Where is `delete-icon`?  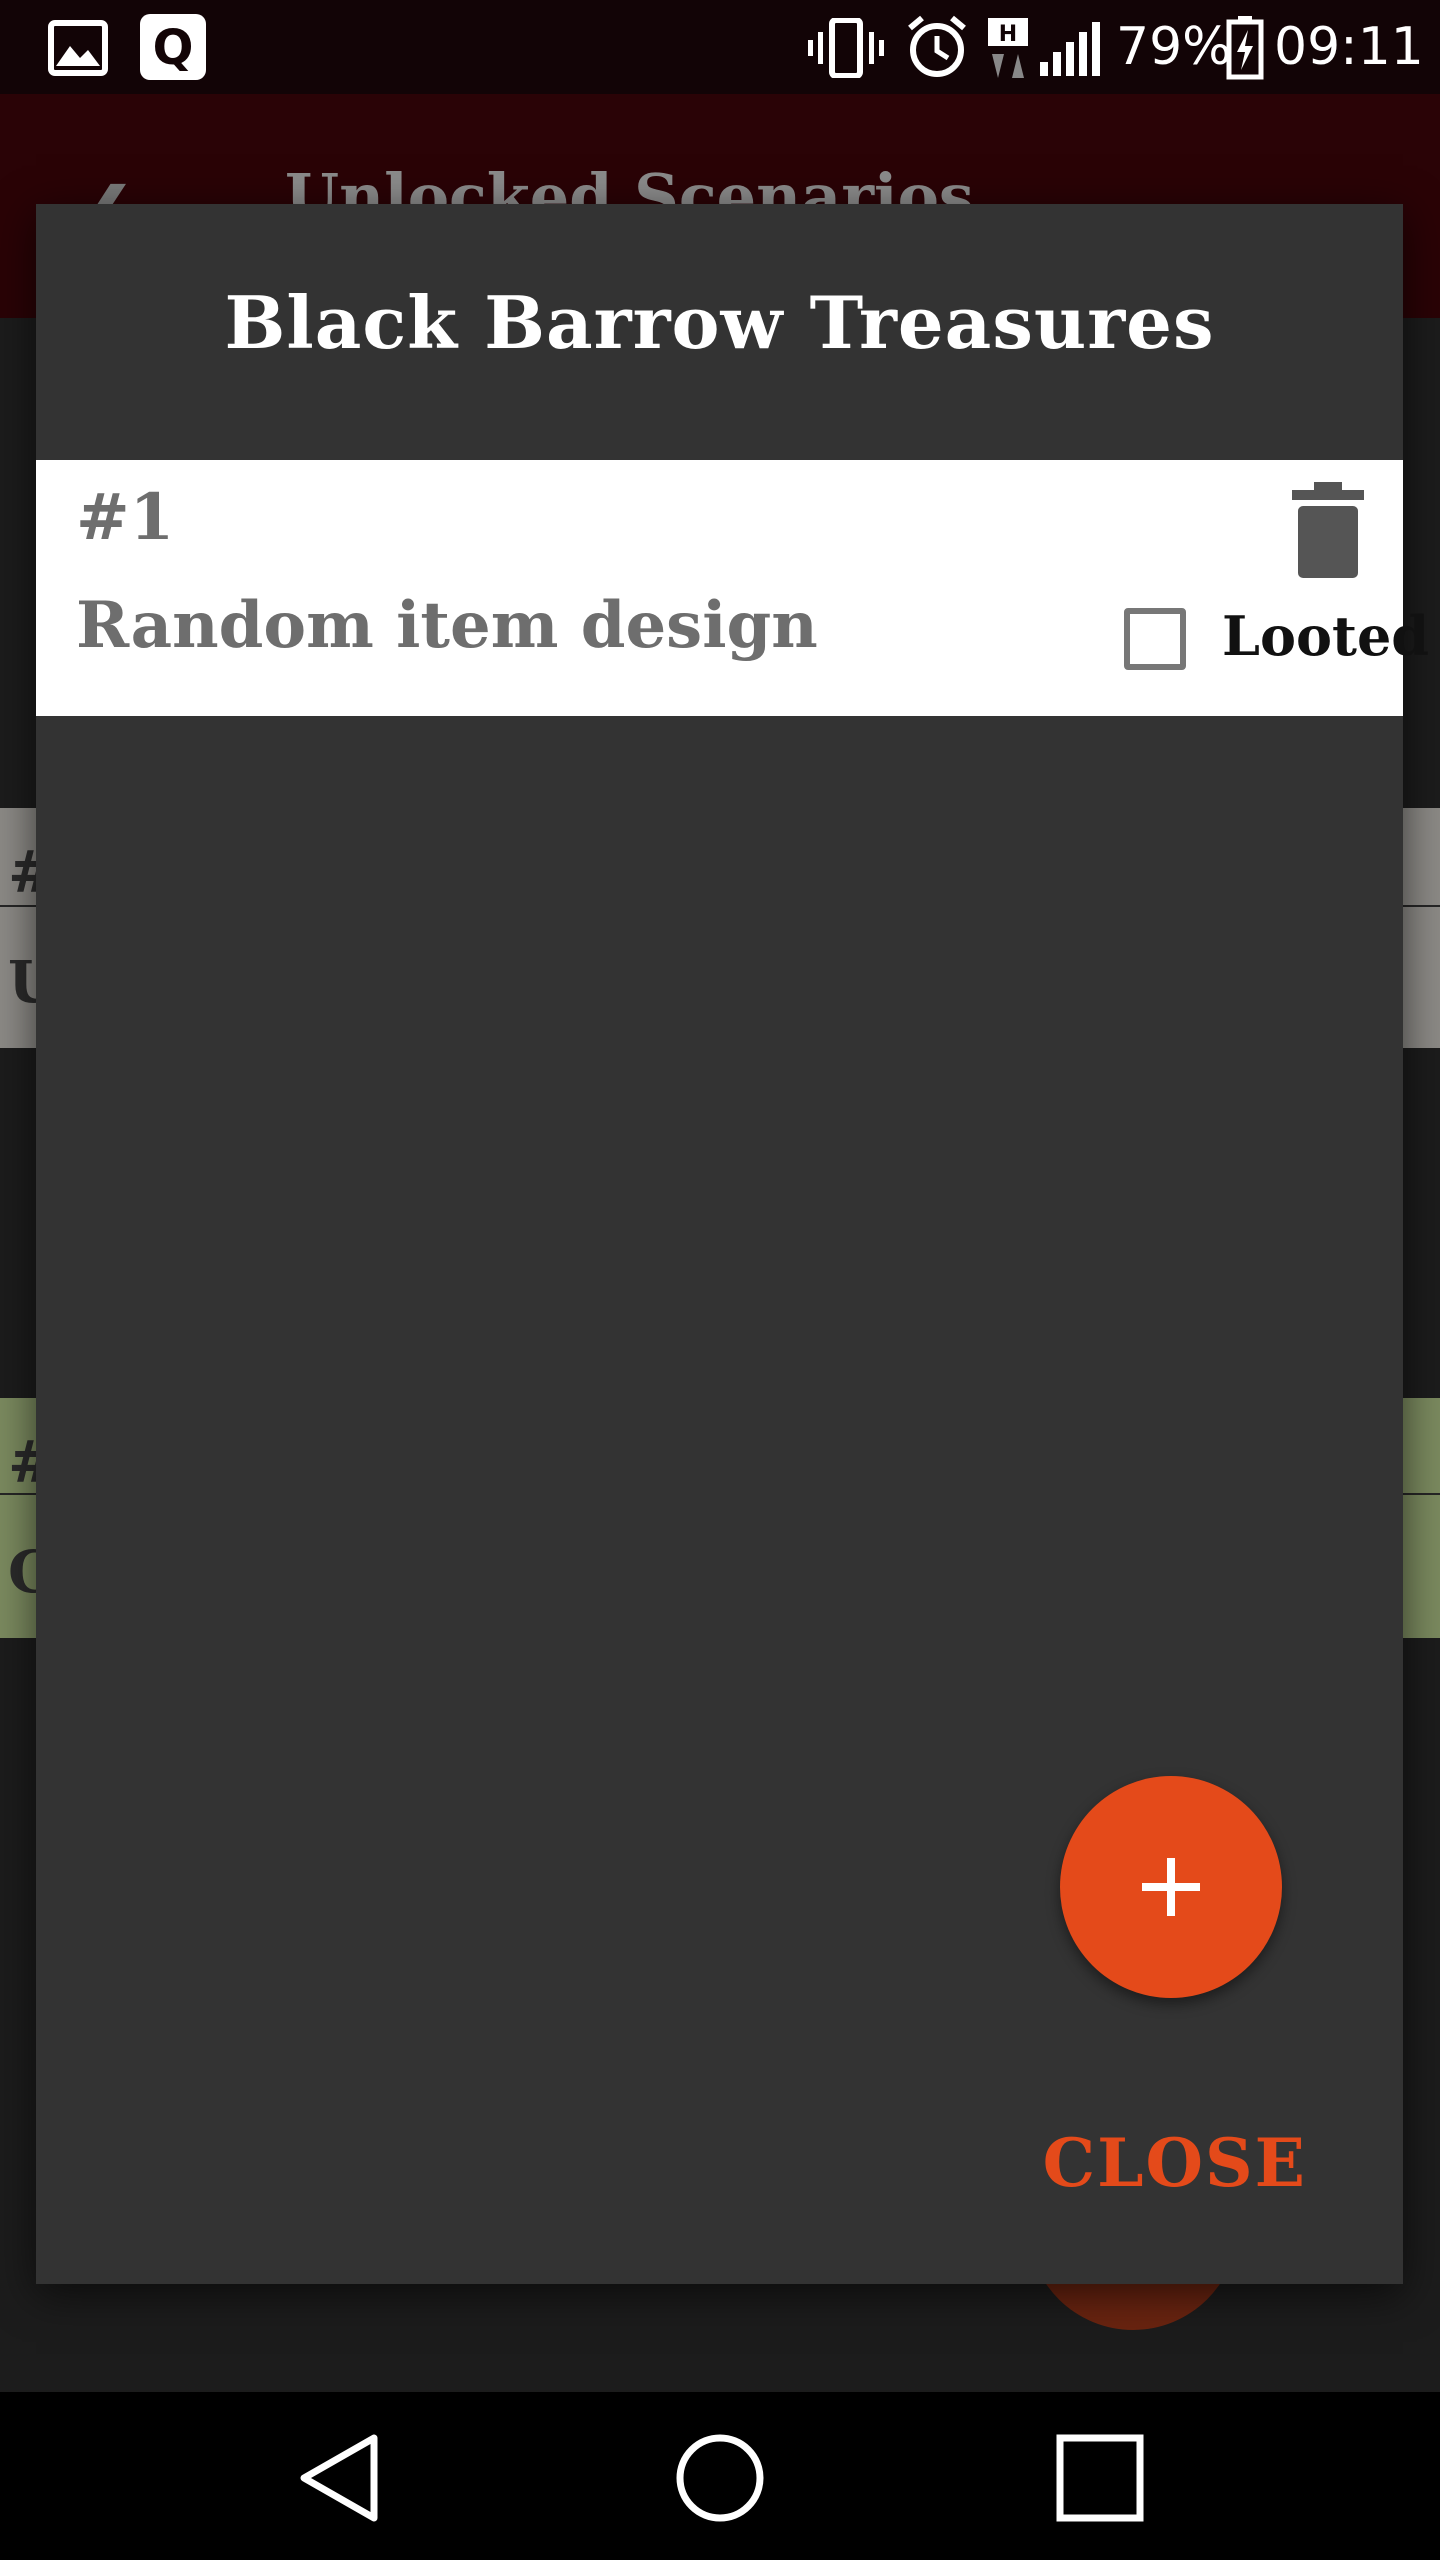
delete-icon is located at coordinates (1328, 530).